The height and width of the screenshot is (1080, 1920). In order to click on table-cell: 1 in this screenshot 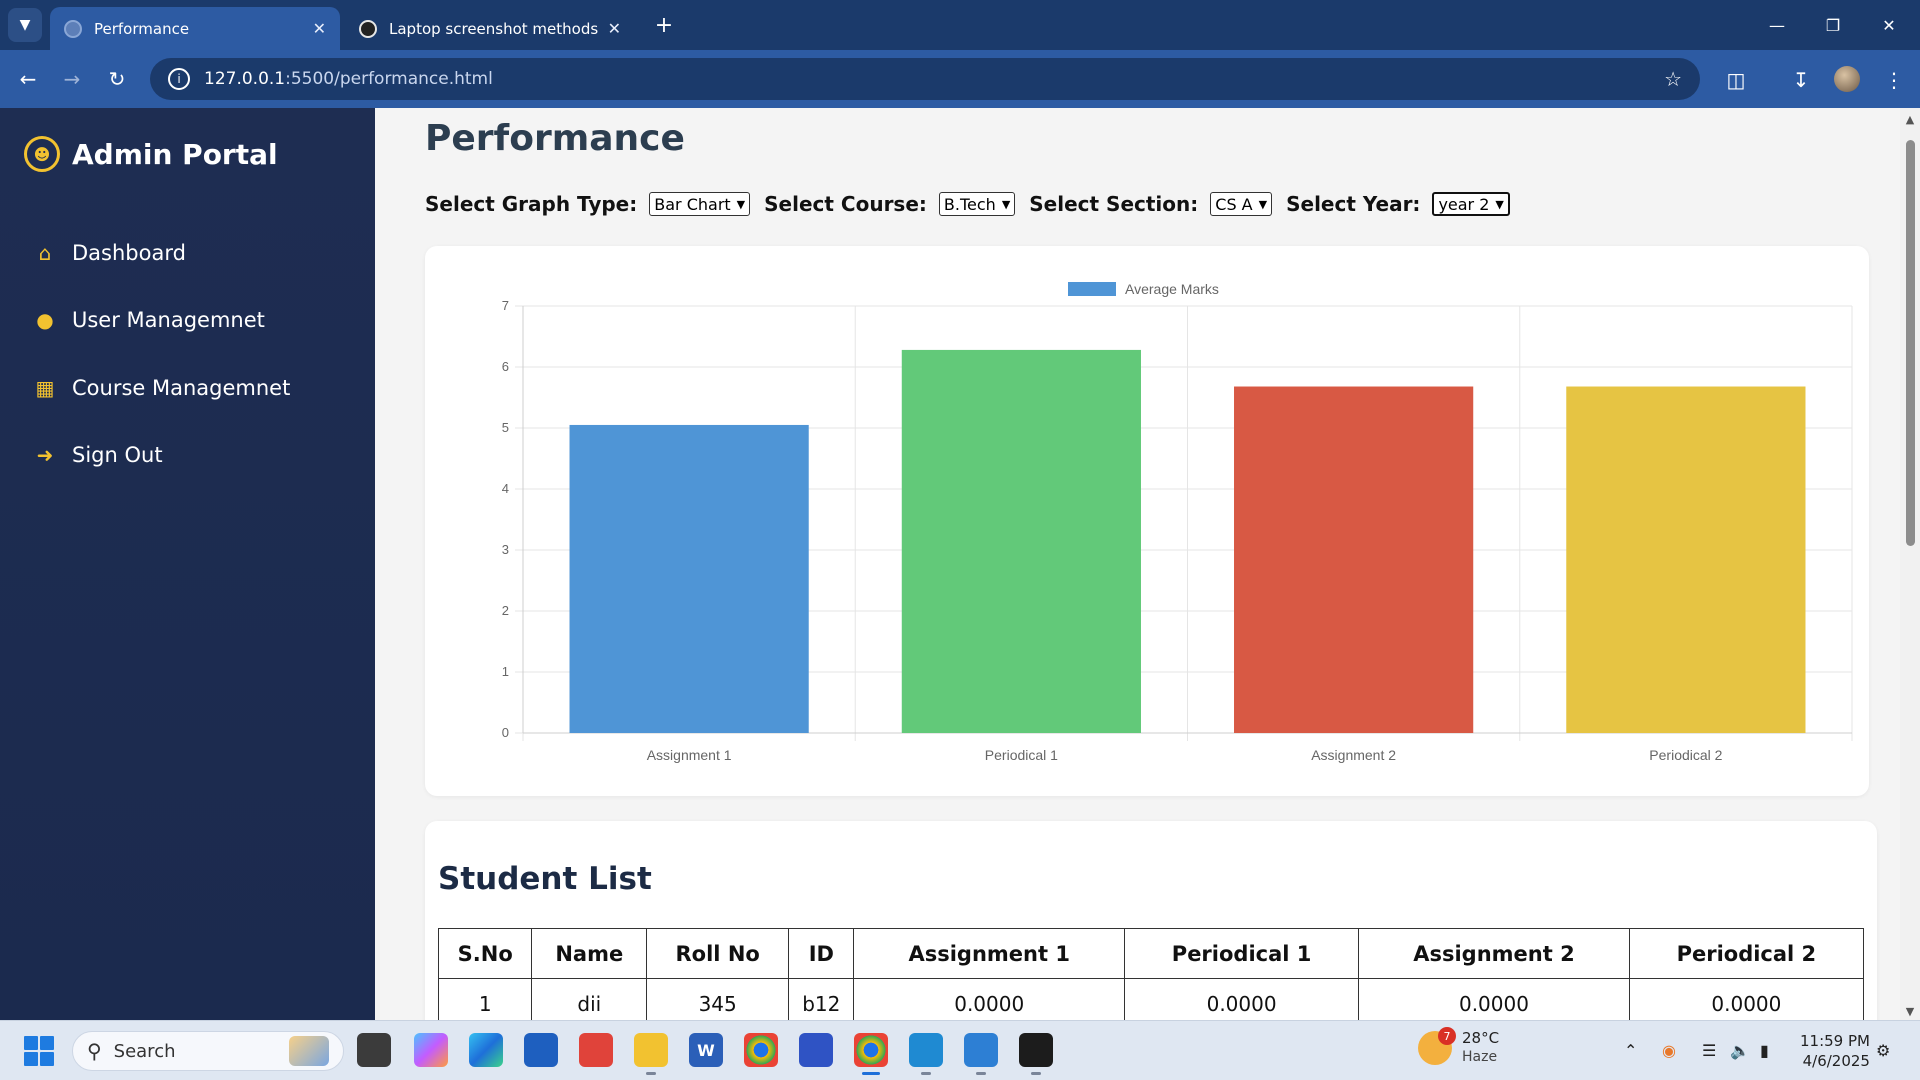, I will do `click(485, 999)`.